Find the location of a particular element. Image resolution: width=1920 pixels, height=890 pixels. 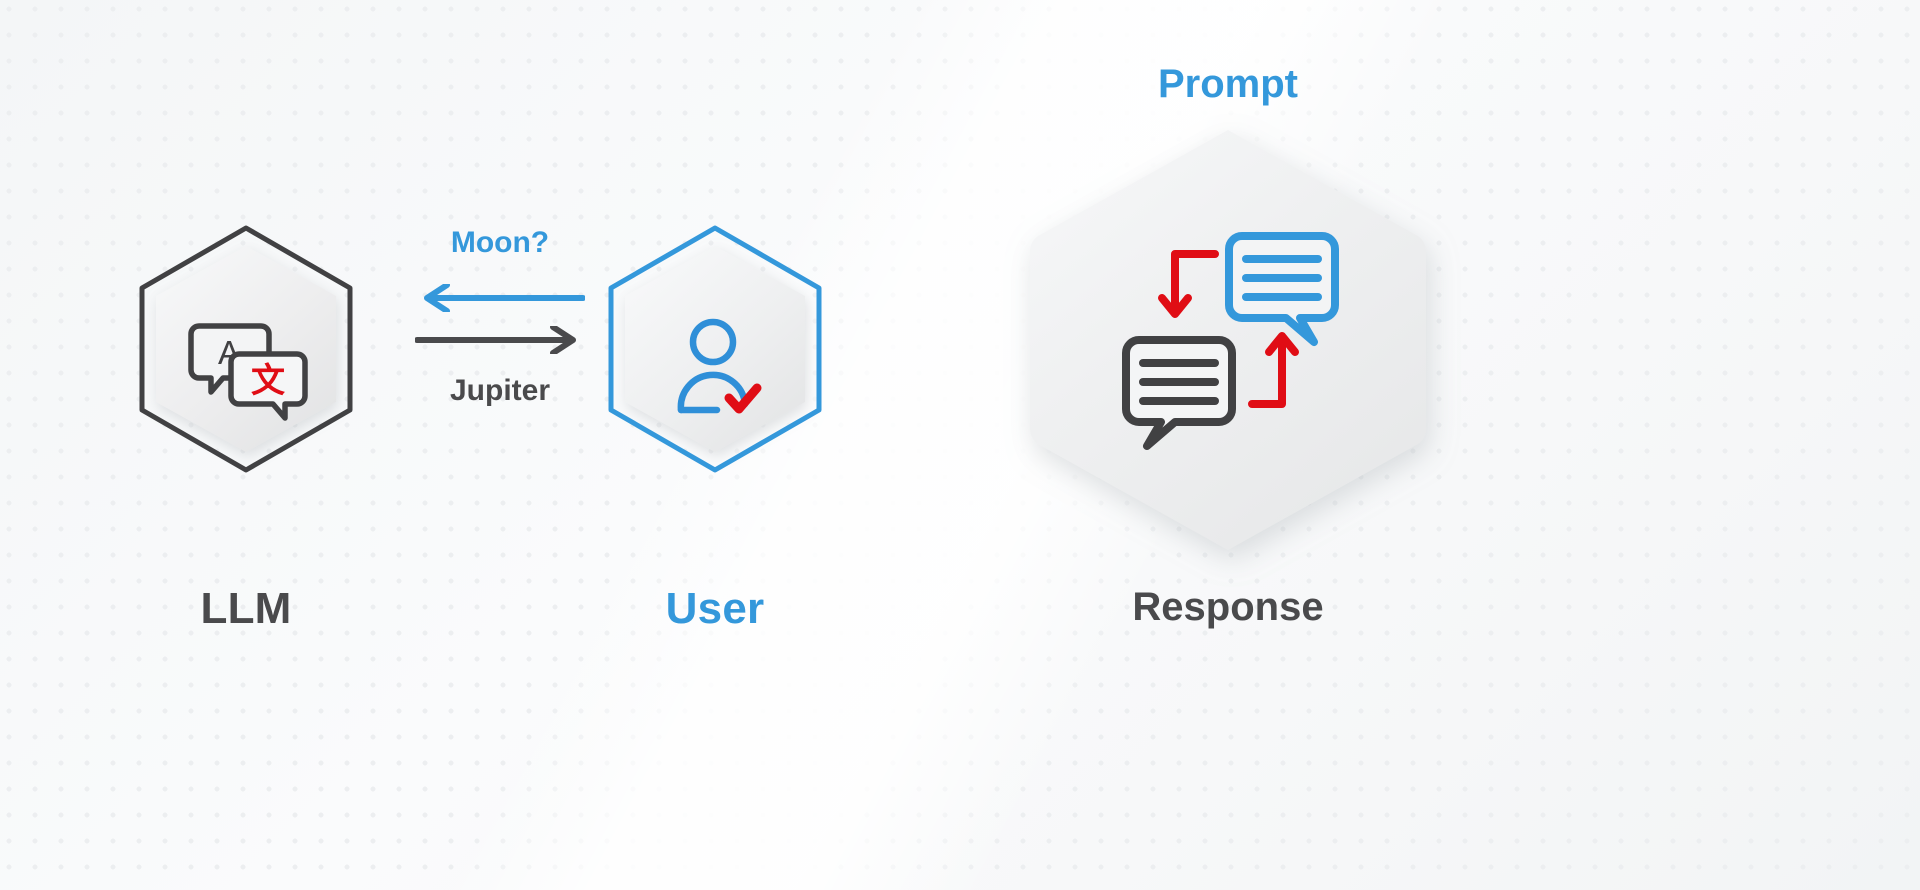

node-label-user: User is located at coordinates (715, 608).